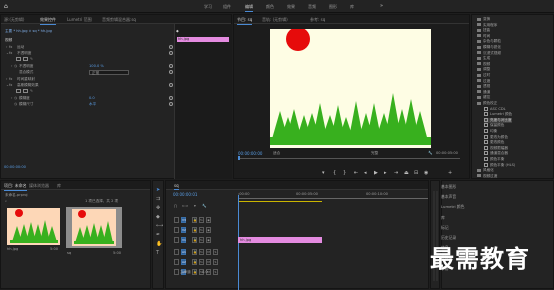  Describe the element at coordinates (443, 218) in the screenshot. I see `panel-menu-item: 库` at that location.